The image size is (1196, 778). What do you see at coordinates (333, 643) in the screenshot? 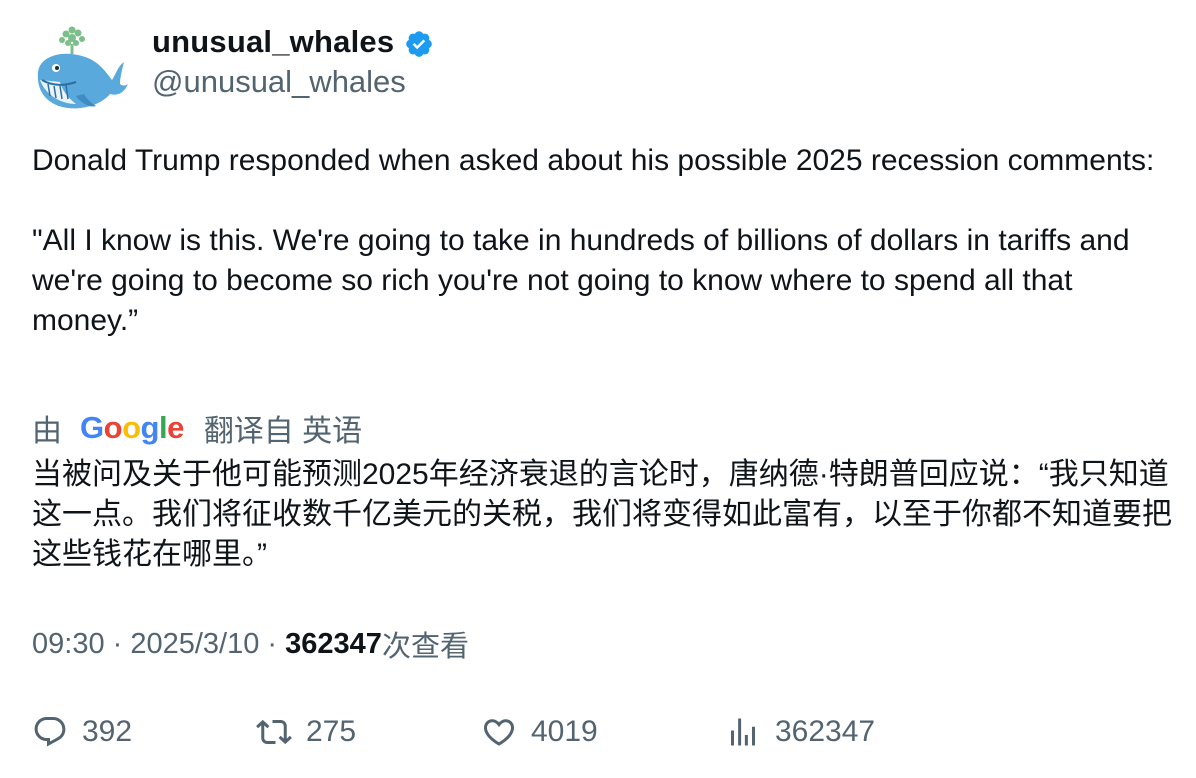
I see `views-count: 362347` at bounding box center [333, 643].